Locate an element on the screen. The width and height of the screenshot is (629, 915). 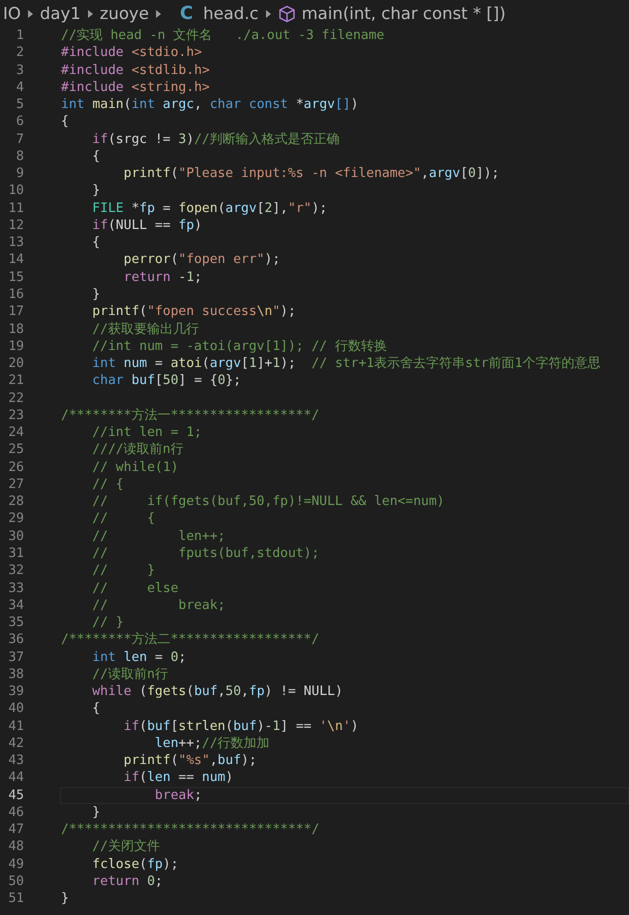
breadcrumb-item: zuoye is located at coordinates (124, 13).